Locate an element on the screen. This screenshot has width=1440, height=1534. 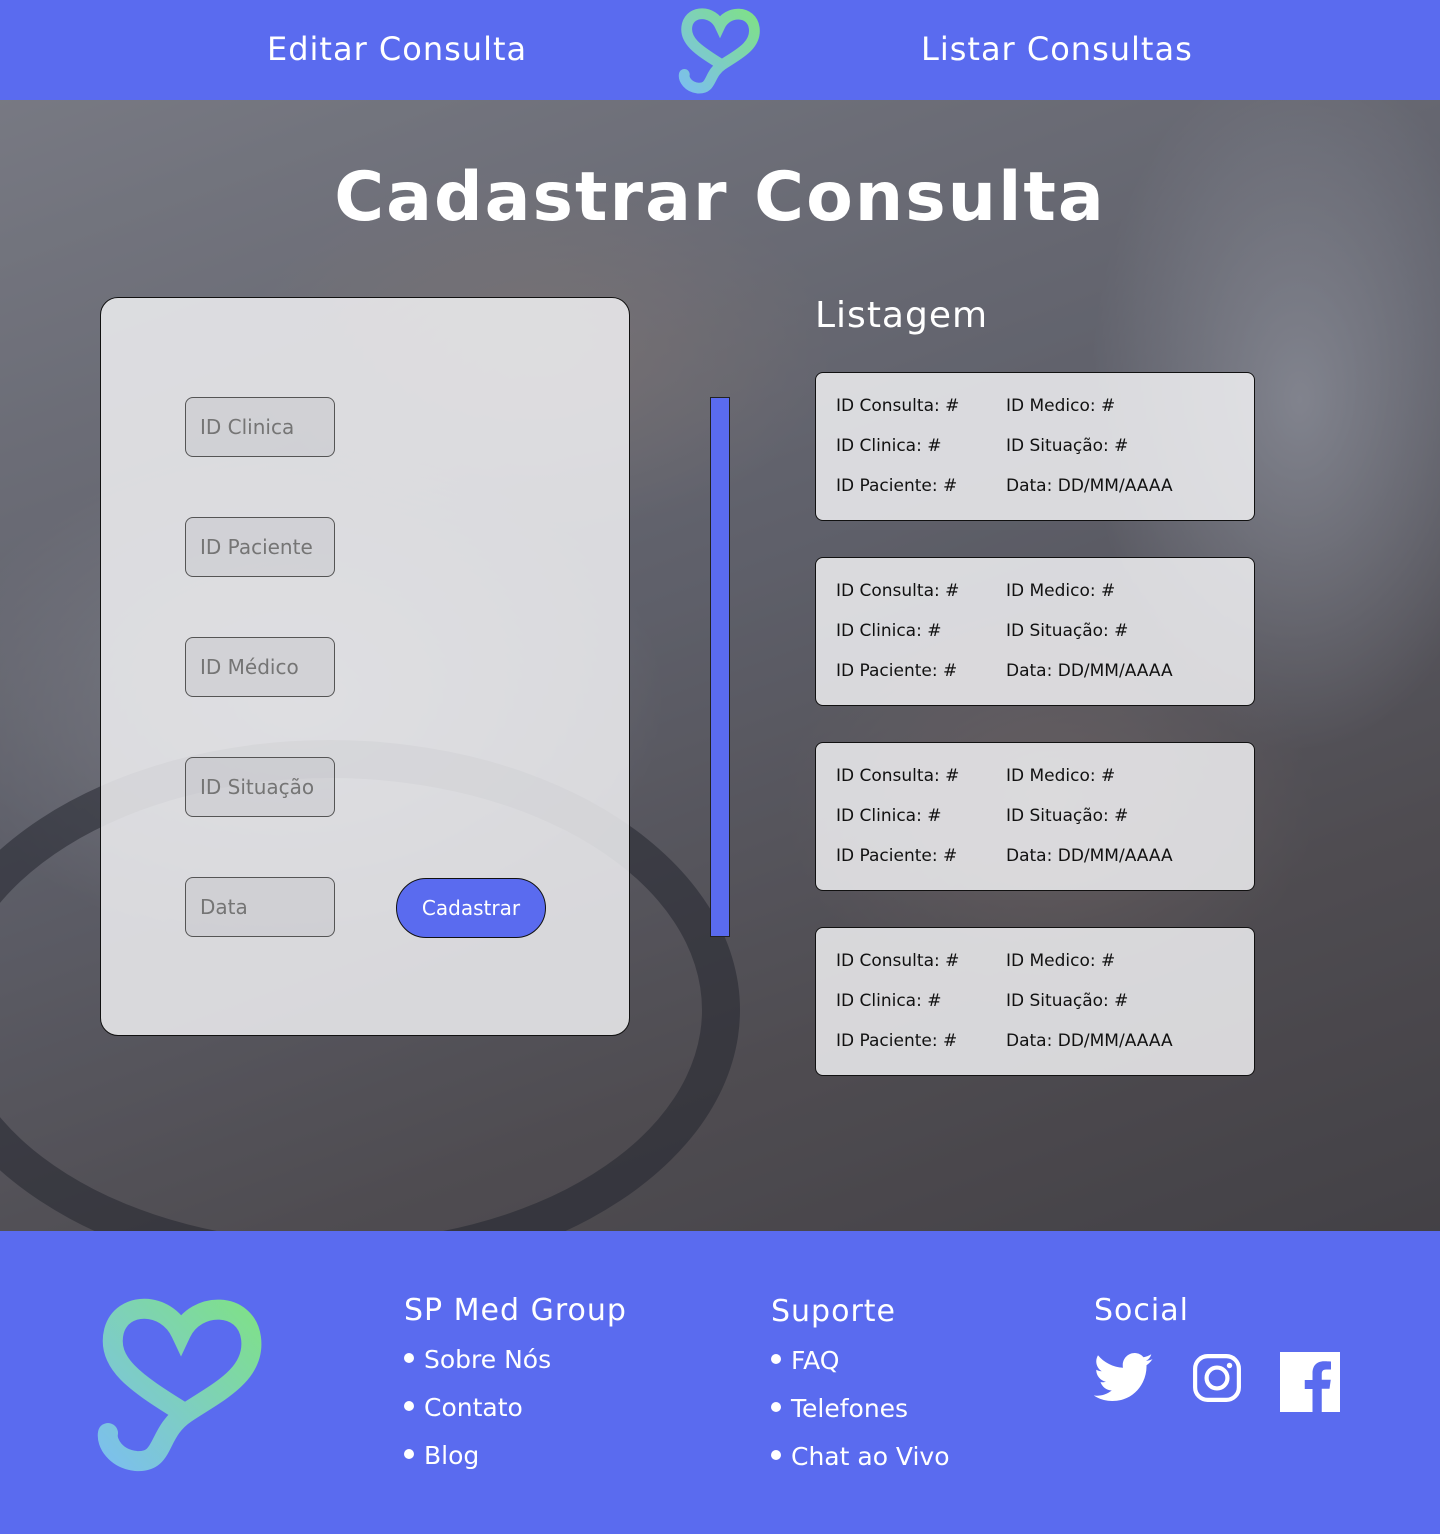
footer-link-sobre-nos: Sobre Nós is located at coordinates (477, 1359).